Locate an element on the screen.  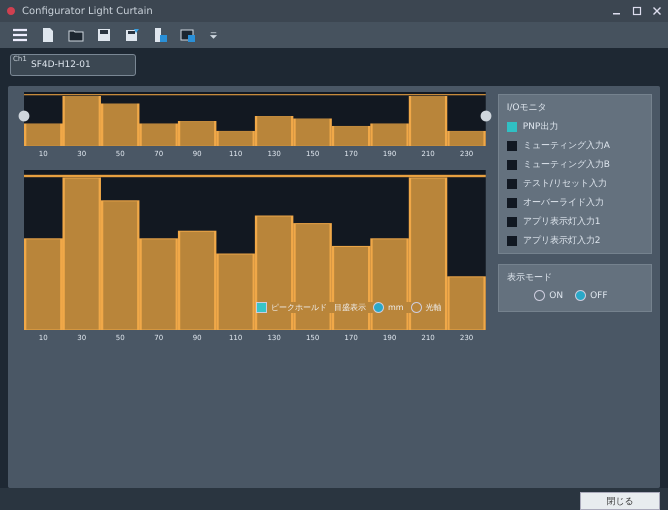
document-icon is located at coordinates (48, 35).